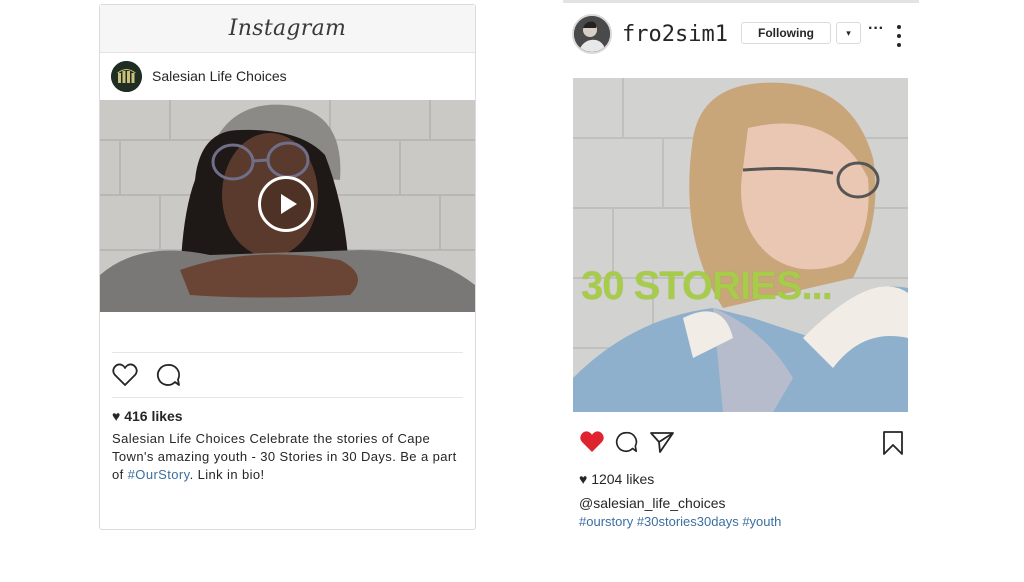  Describe the element at coordinates (848, 33) in the screenshot. I see `chevron-down-icon: ▾` at that location.